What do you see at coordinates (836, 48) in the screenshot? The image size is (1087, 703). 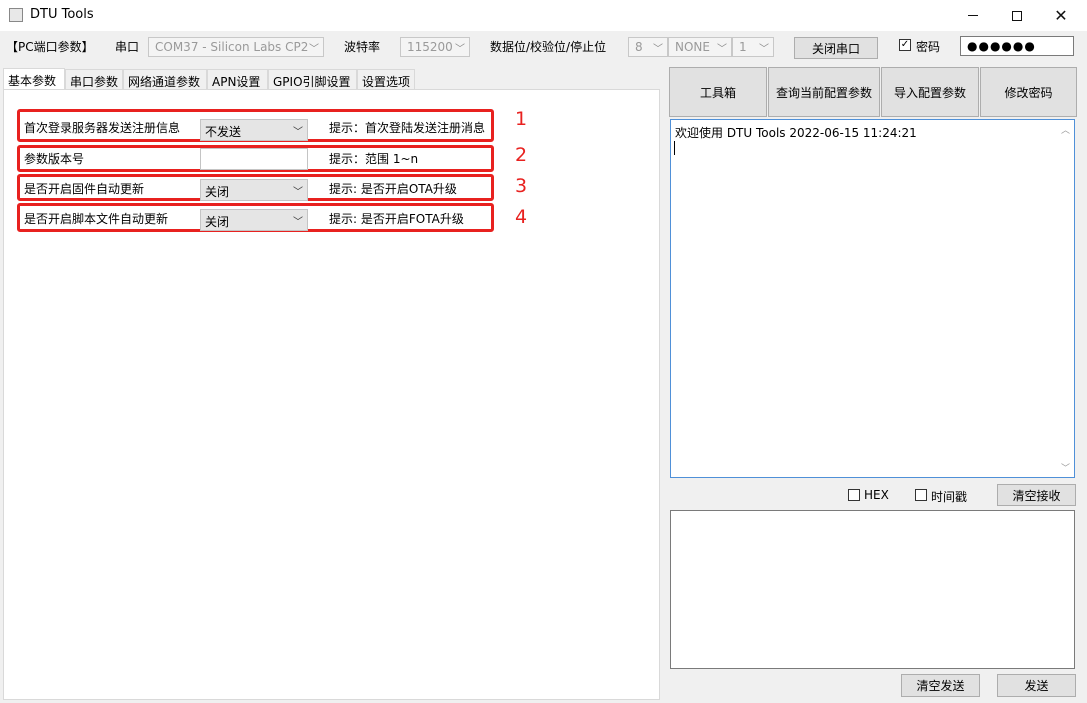 I see `close-port-button: 关闭串口` at bounding box center [836, 48].